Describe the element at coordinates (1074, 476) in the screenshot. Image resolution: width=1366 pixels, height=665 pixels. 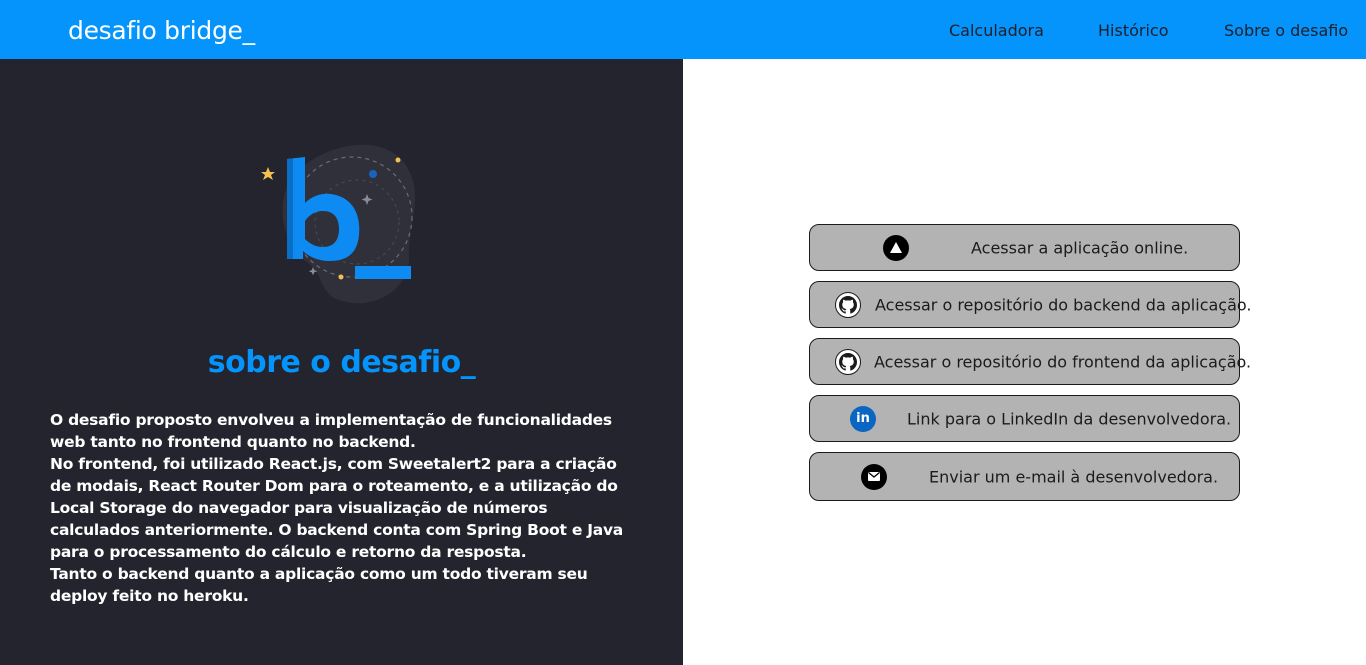
I see `send-email-label: Enviar um e-mail à desenvolvedora.` at that location.